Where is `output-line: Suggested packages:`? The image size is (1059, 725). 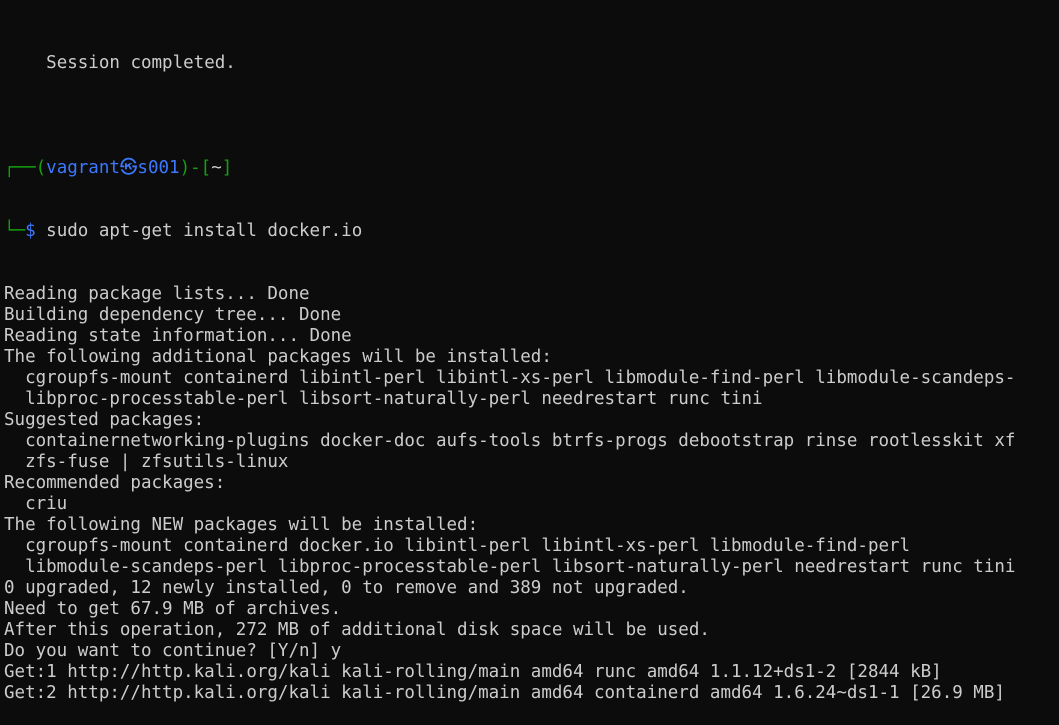
output-line: Suggested packages: is located at coordinates (104, 420).